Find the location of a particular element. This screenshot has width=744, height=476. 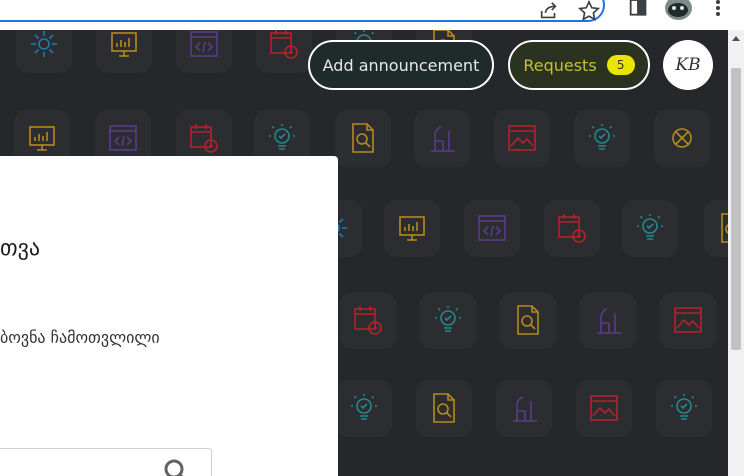

gear-icon is located at coordinates (44, 51).